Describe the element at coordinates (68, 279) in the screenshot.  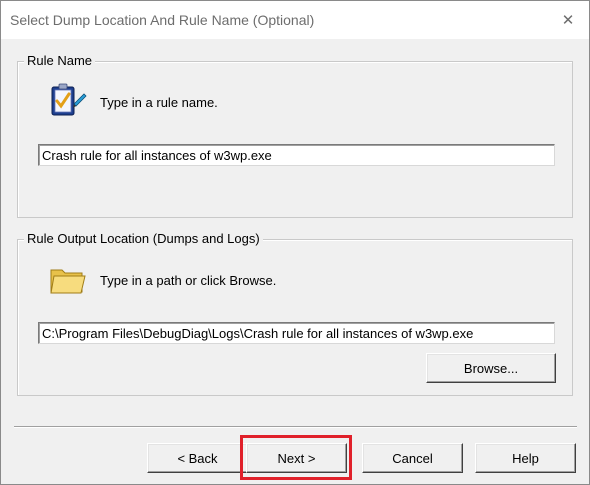
I see `folder-icon` at that location.